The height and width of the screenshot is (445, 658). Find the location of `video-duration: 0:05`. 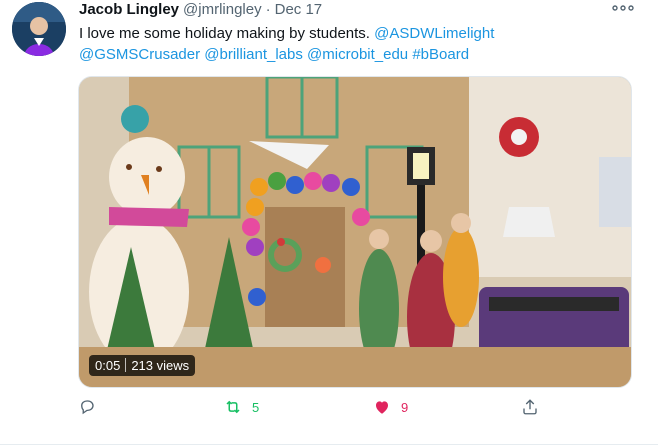

video-duration: 0:05 is located at coordinates (108, 365).